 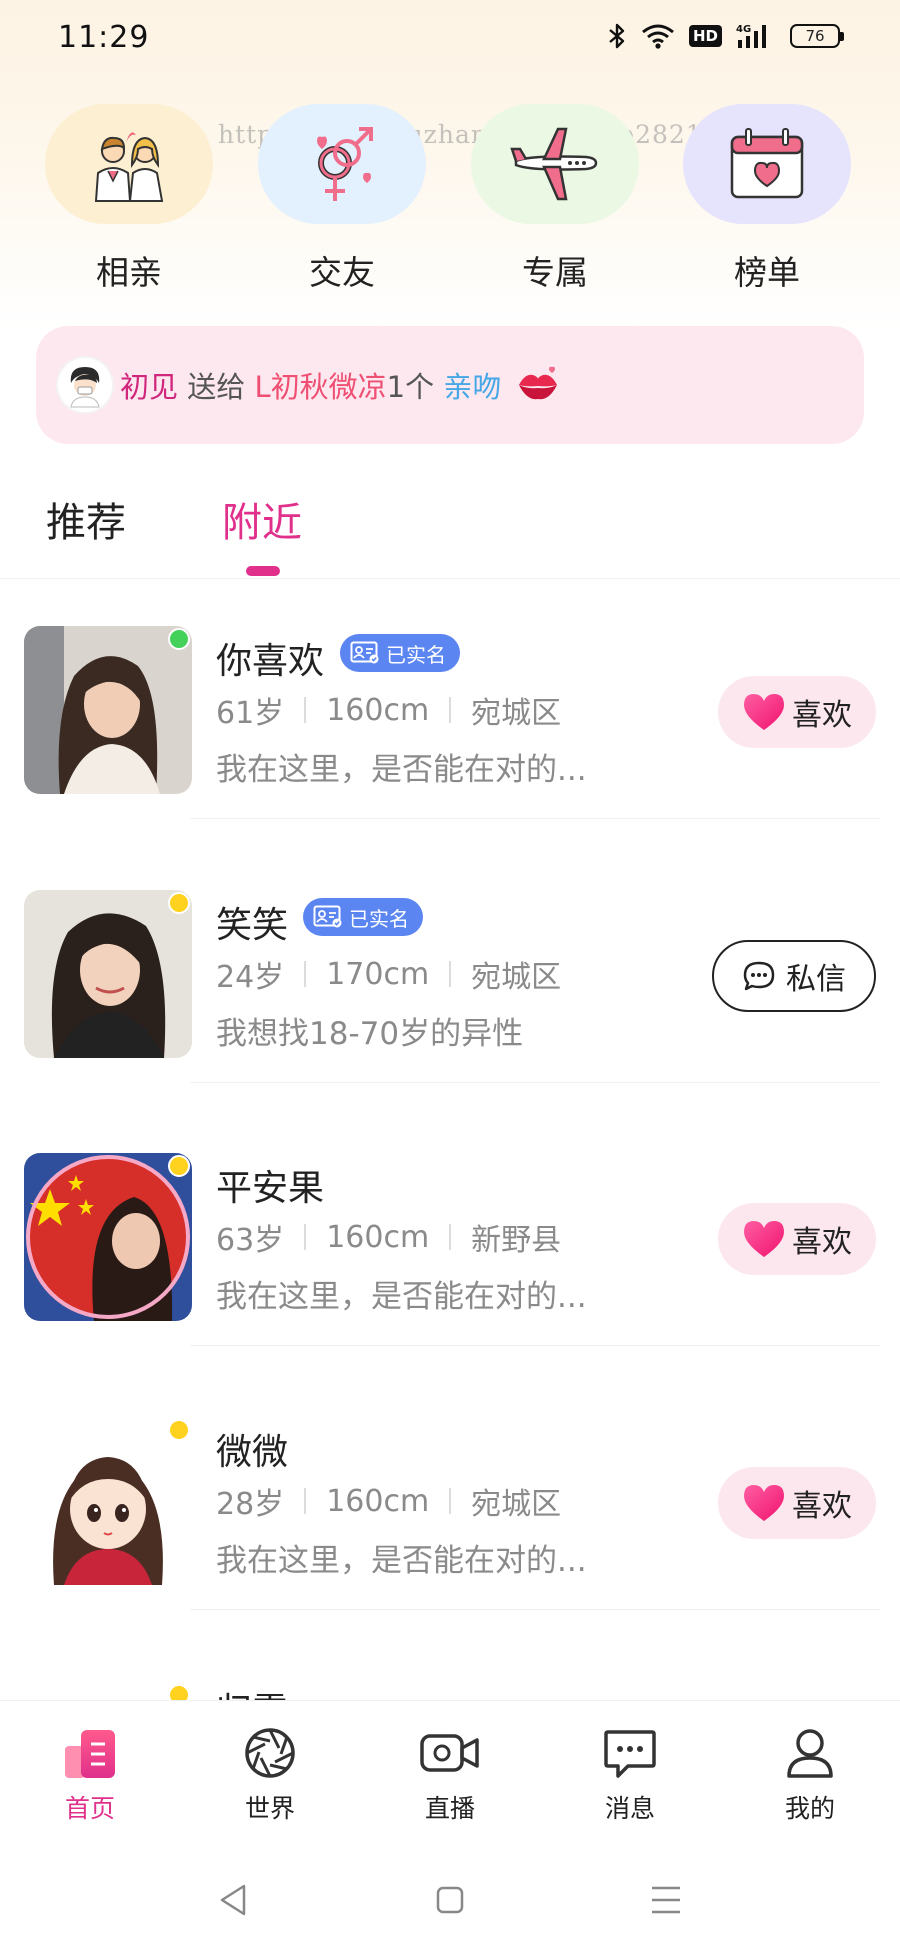 I want to click on gift-sender: 初见, so click(x=149, y=387).